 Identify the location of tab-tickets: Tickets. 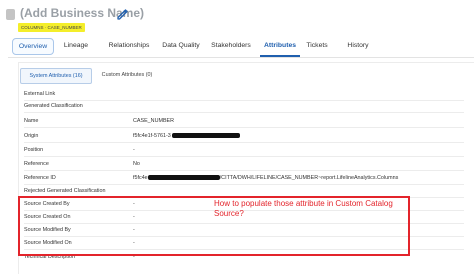
(317, 46).